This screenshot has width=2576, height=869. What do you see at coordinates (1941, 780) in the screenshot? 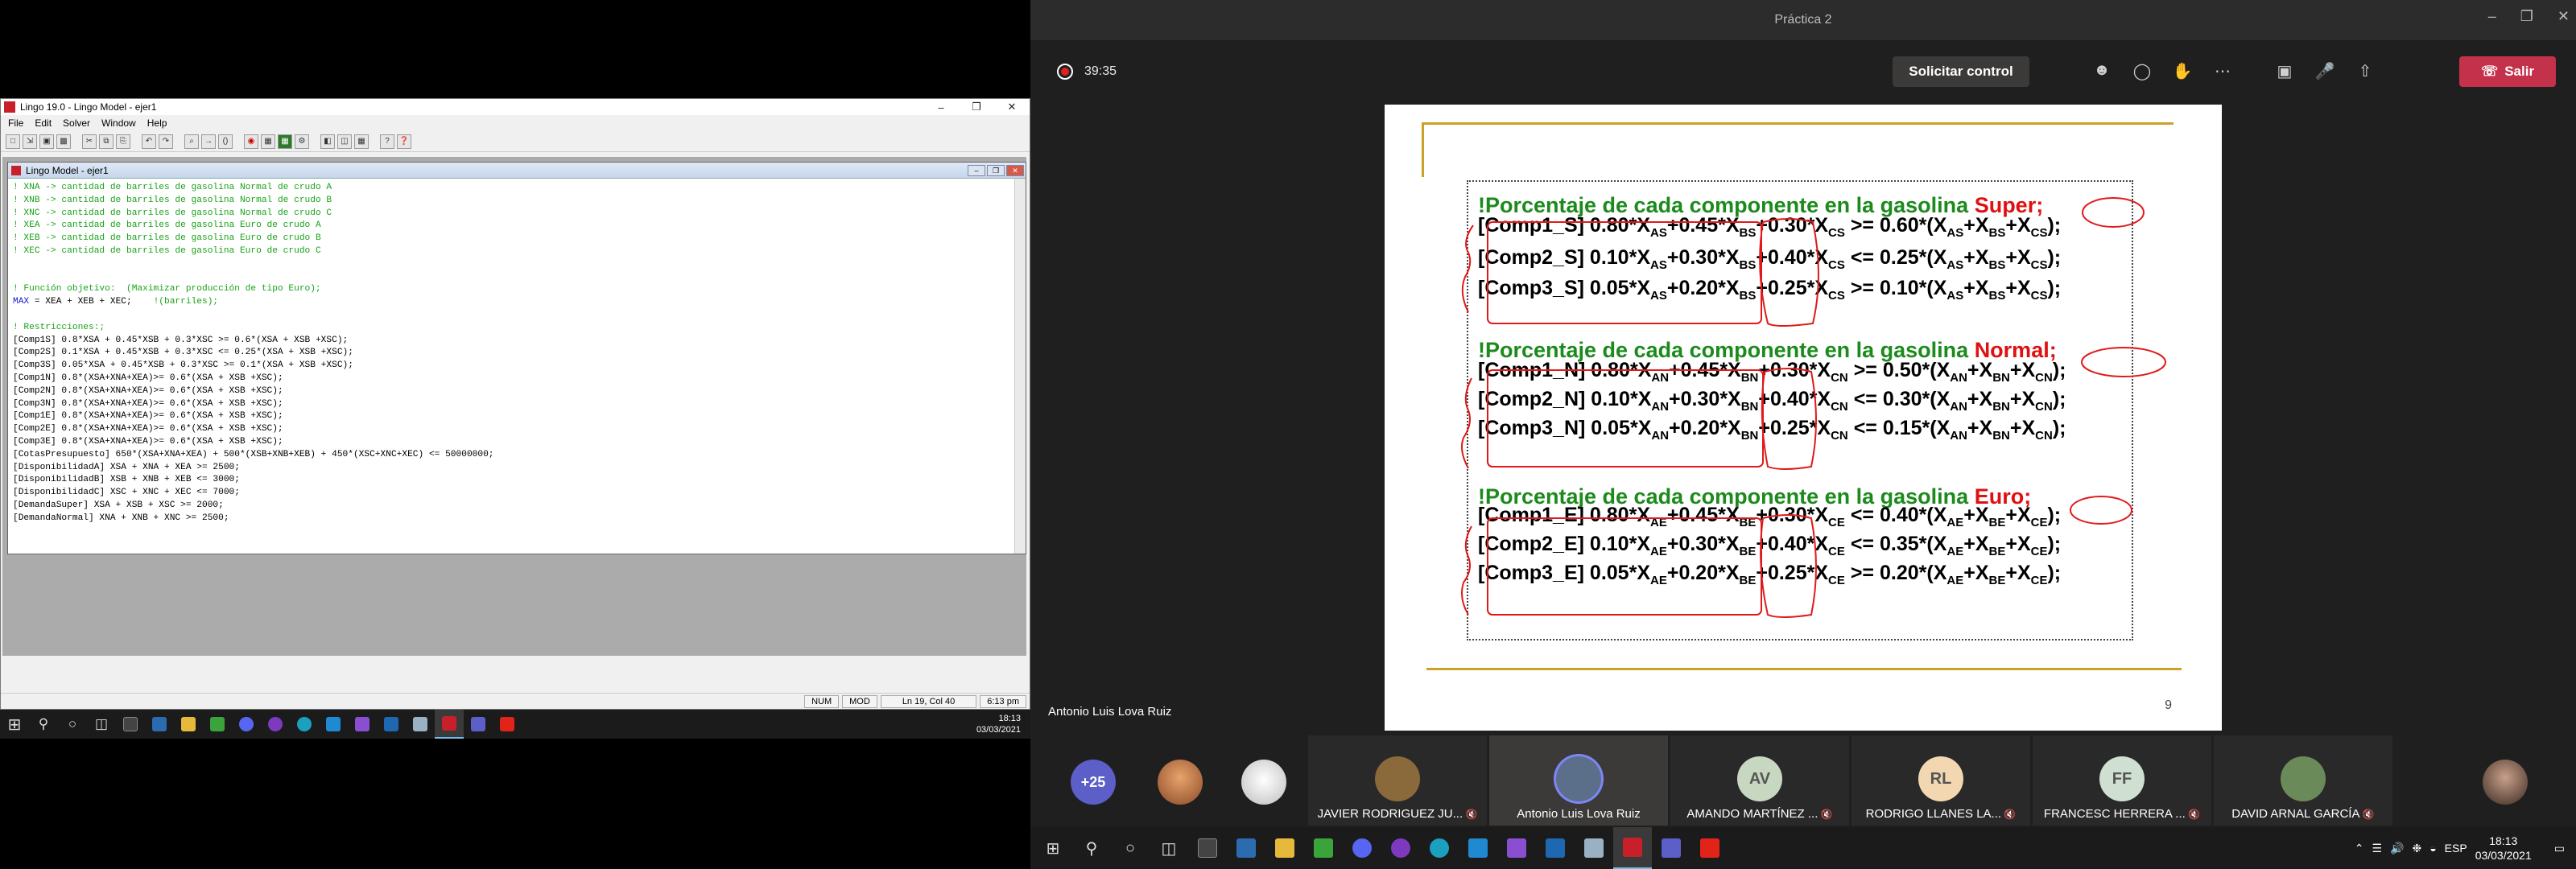
I see `participant-tile: RL RODRIGO LLANES LA... 🔇` at bounding box center [1941, 780].